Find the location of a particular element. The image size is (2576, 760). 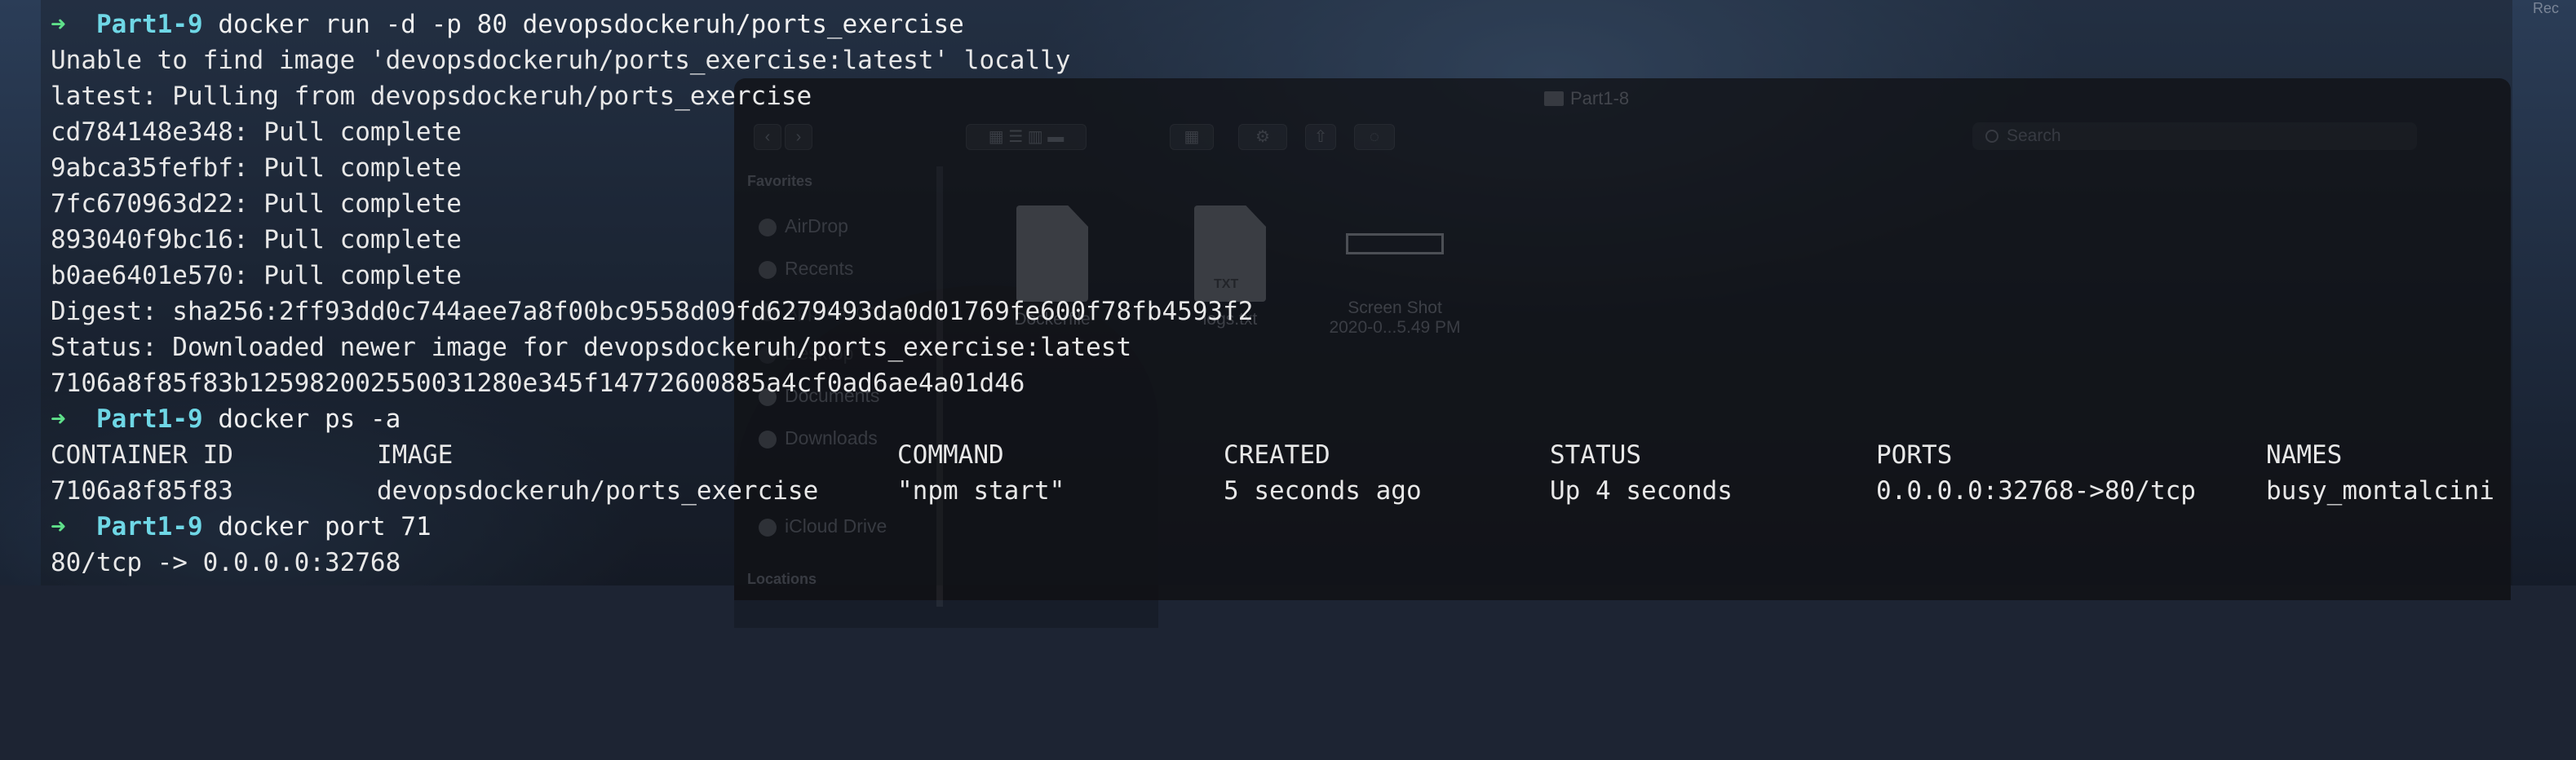

ps-header-ports: PORTS is located at coordinates (1914, 455).